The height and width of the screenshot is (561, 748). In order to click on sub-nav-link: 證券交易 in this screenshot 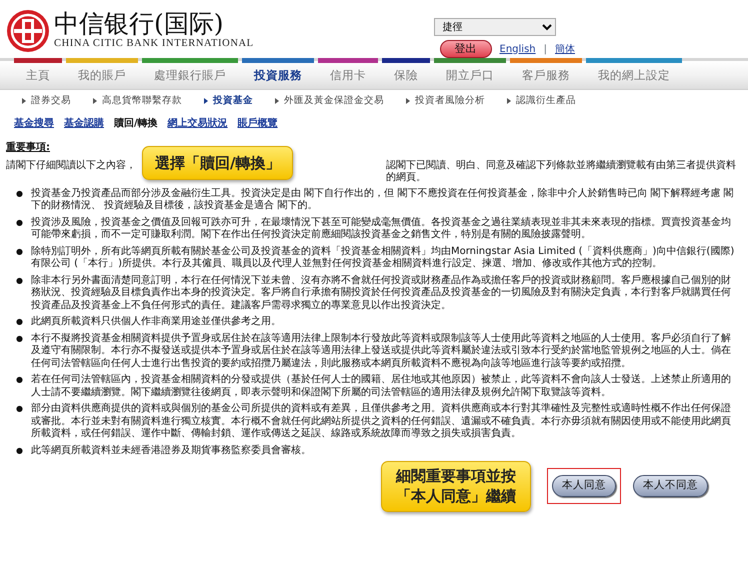, I will do `click(51, 101)`.